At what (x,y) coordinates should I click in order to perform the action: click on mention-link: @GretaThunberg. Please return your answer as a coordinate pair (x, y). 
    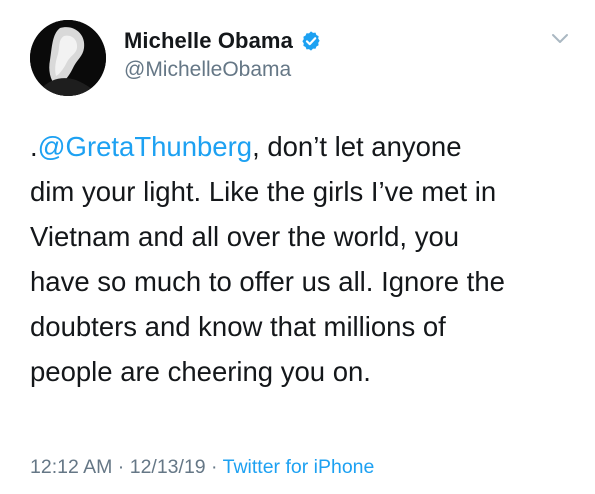
    Looking at the image, I should click on (145, 146).